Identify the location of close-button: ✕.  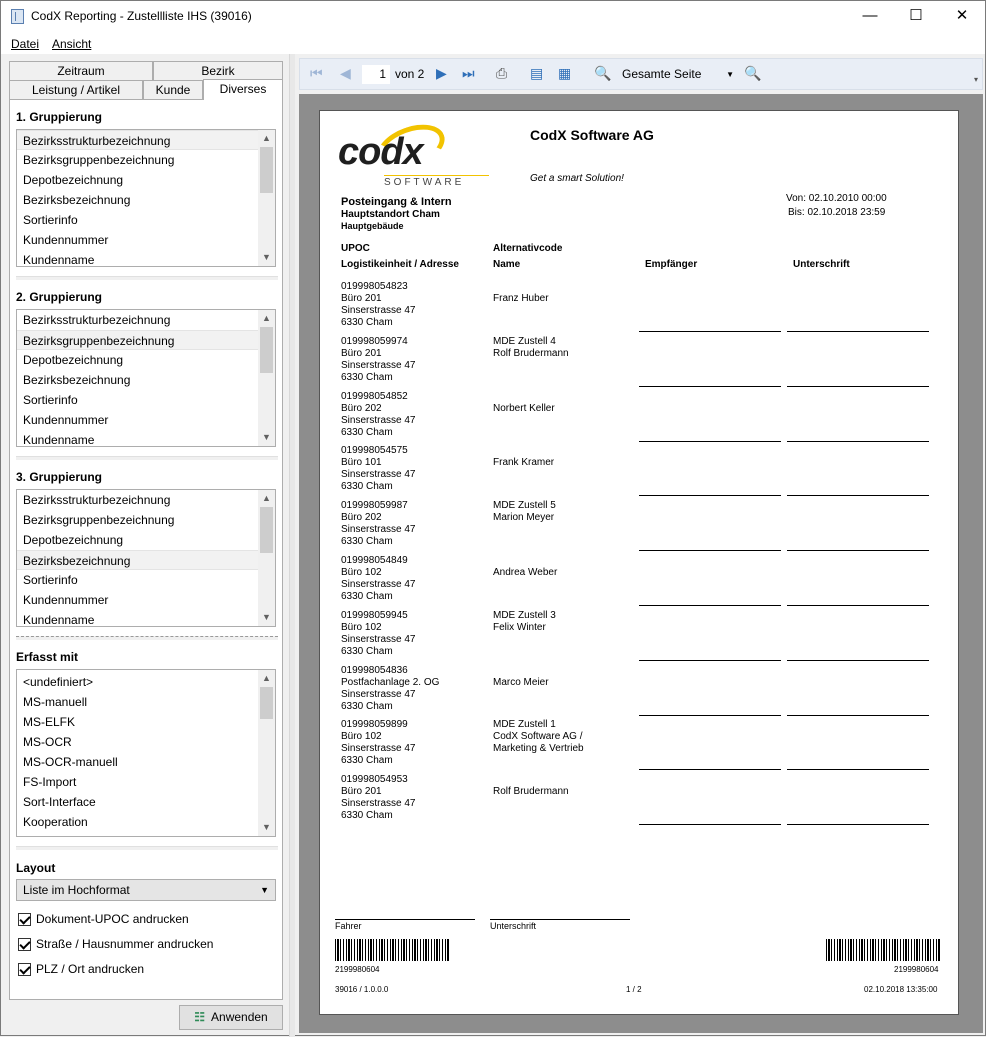
(962, 16).